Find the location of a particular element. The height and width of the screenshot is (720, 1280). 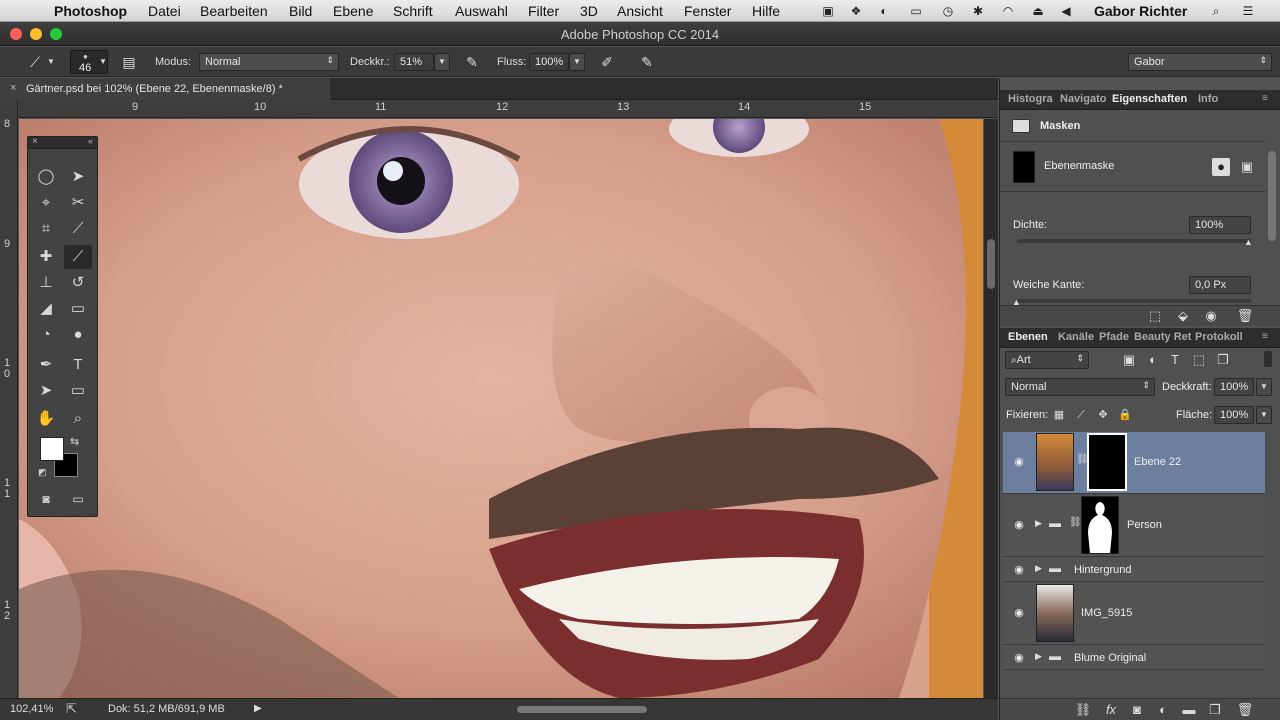

new-group-icon: ▬ is located at coordinates (1189, 710).